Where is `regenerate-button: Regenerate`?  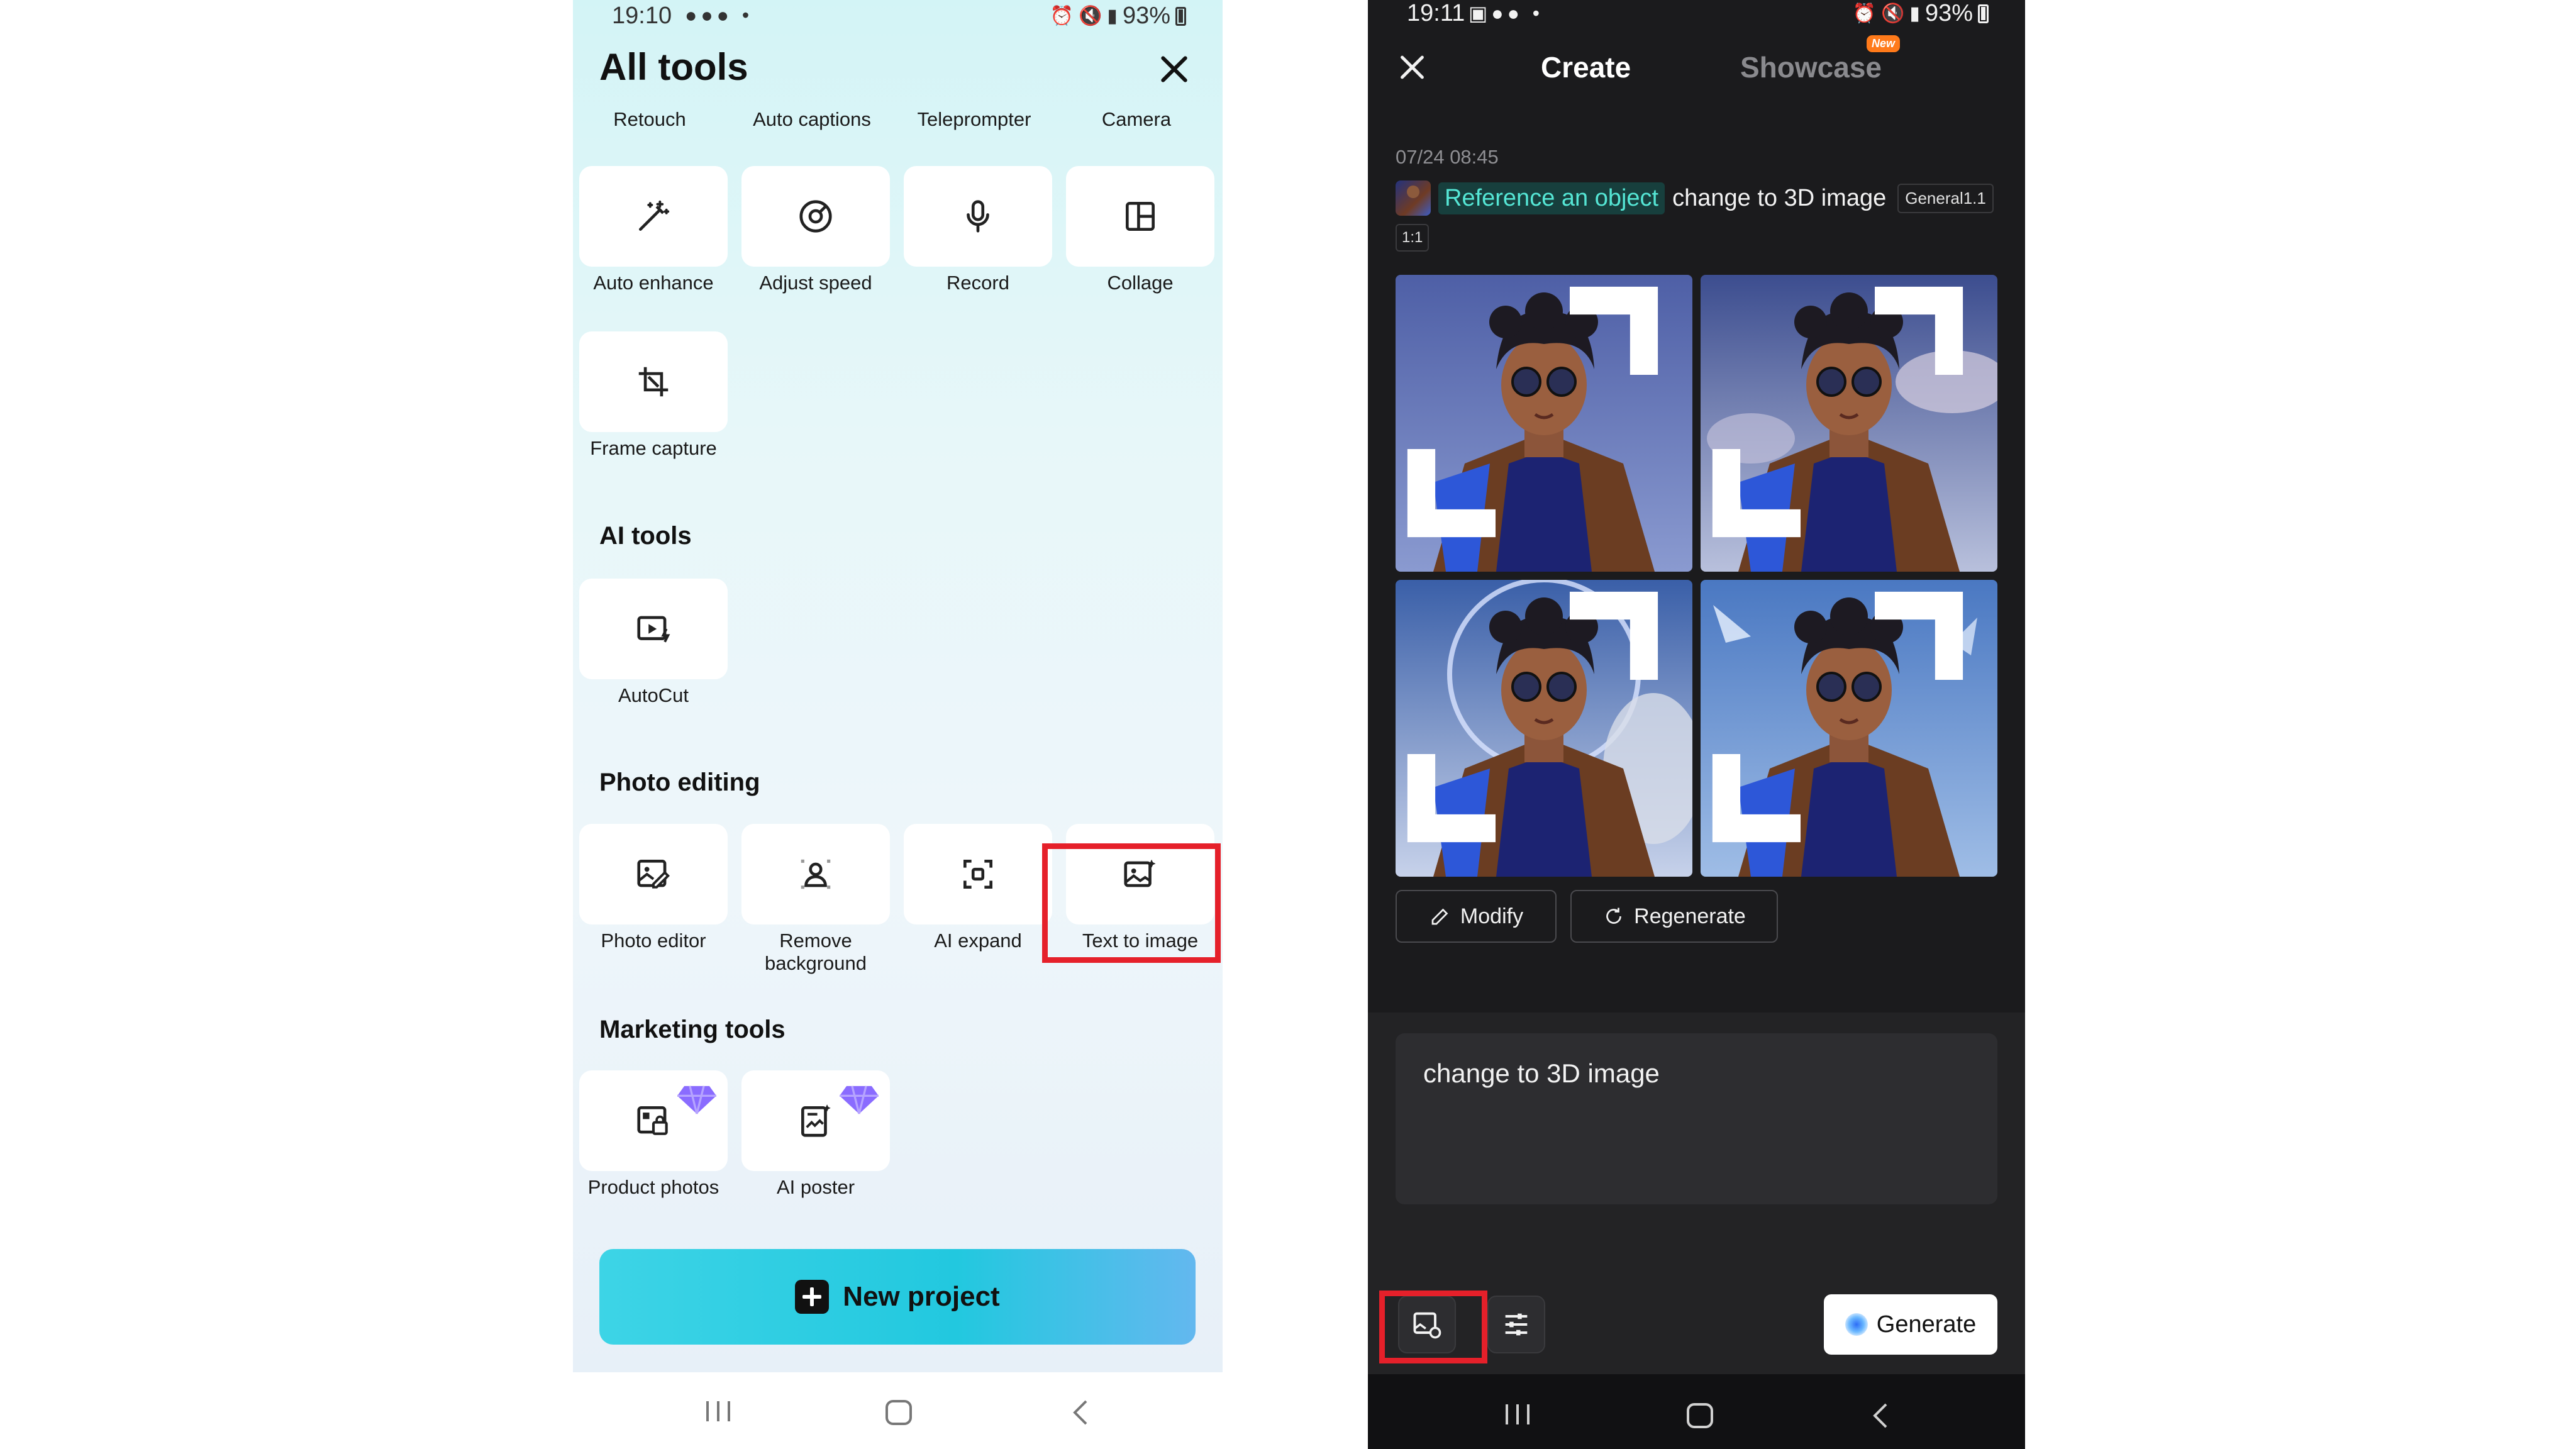 regenerate-button: Regenerate is located at coordinates (1674, 916).